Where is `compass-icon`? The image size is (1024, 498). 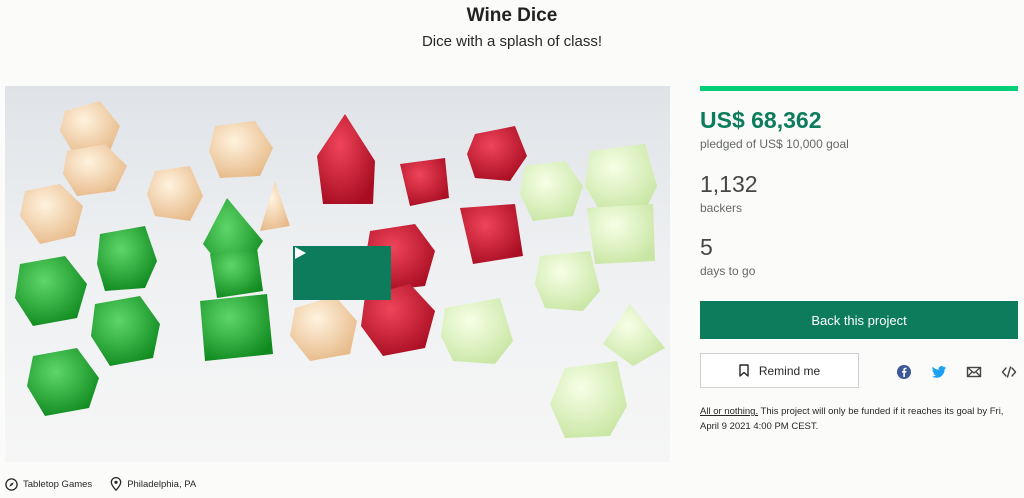
compass-icon is located at coordinates (11, 484).